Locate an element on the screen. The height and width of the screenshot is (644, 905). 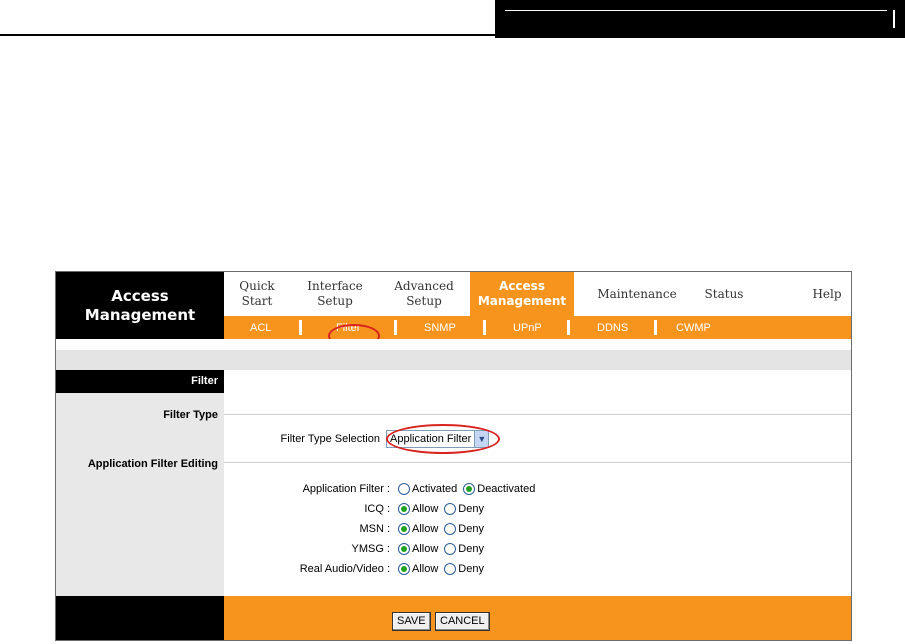
nav-maintenance: Maintenance is located at coordinates (637, 294).